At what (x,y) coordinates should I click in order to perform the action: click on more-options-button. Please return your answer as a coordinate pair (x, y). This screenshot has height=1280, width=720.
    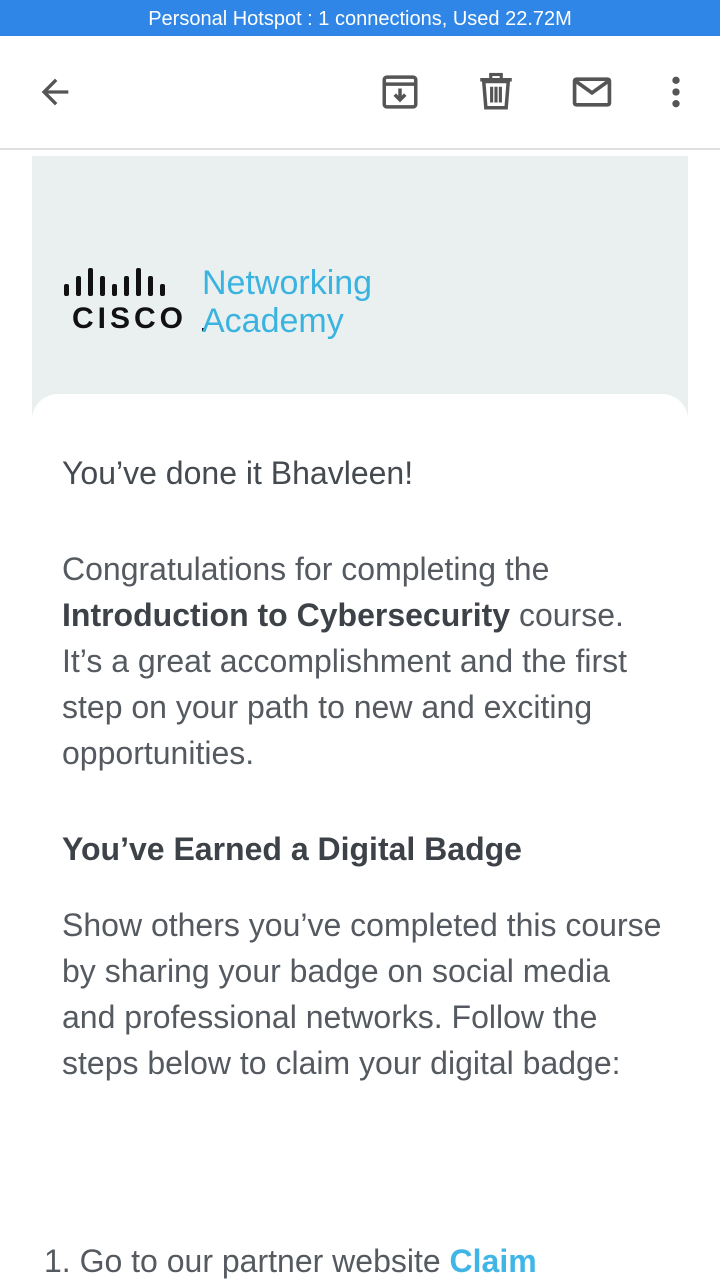
    Looking at the image, I should click on (676, 92).